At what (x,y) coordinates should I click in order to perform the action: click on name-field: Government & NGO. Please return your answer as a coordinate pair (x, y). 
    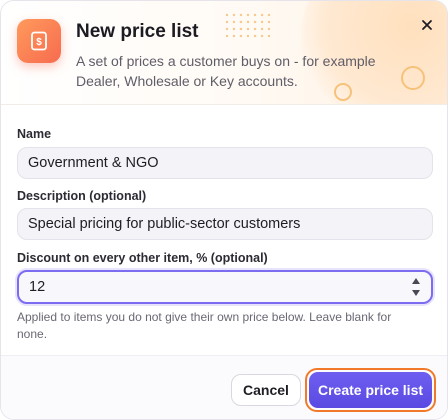
    Looking at the image, I should click on (225, 163).